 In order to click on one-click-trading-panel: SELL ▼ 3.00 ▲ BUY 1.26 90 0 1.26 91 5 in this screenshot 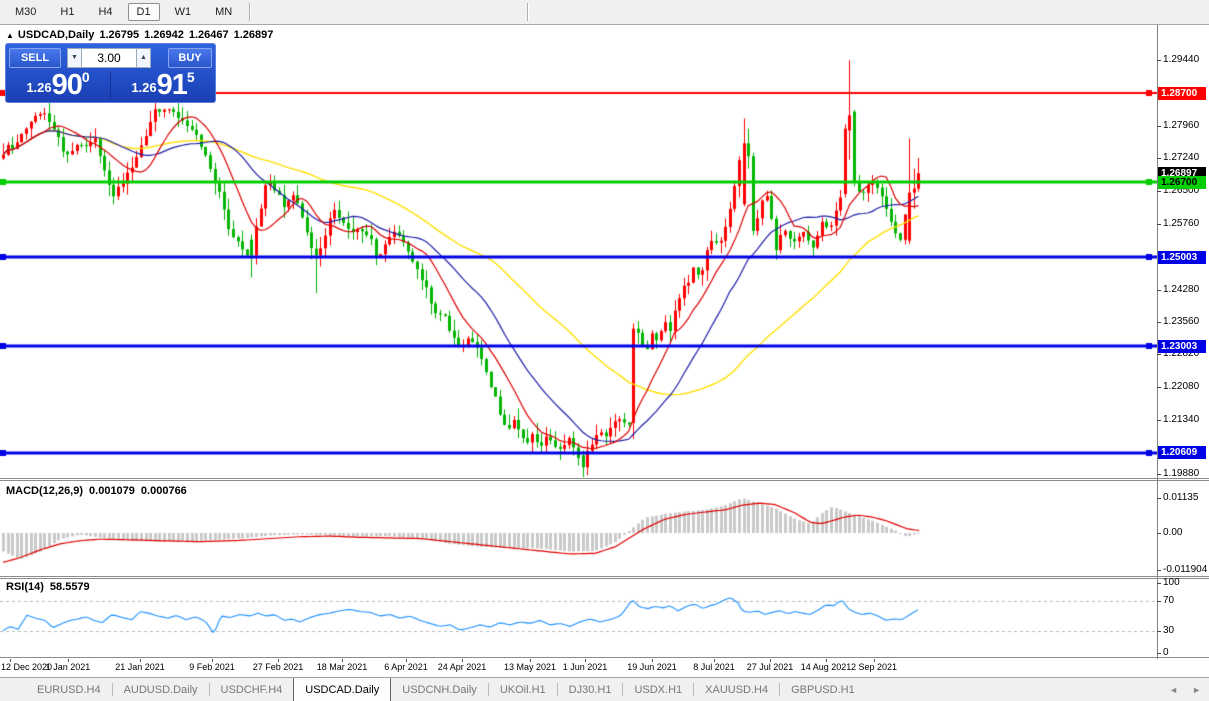, I will do `click(110, 73)`.